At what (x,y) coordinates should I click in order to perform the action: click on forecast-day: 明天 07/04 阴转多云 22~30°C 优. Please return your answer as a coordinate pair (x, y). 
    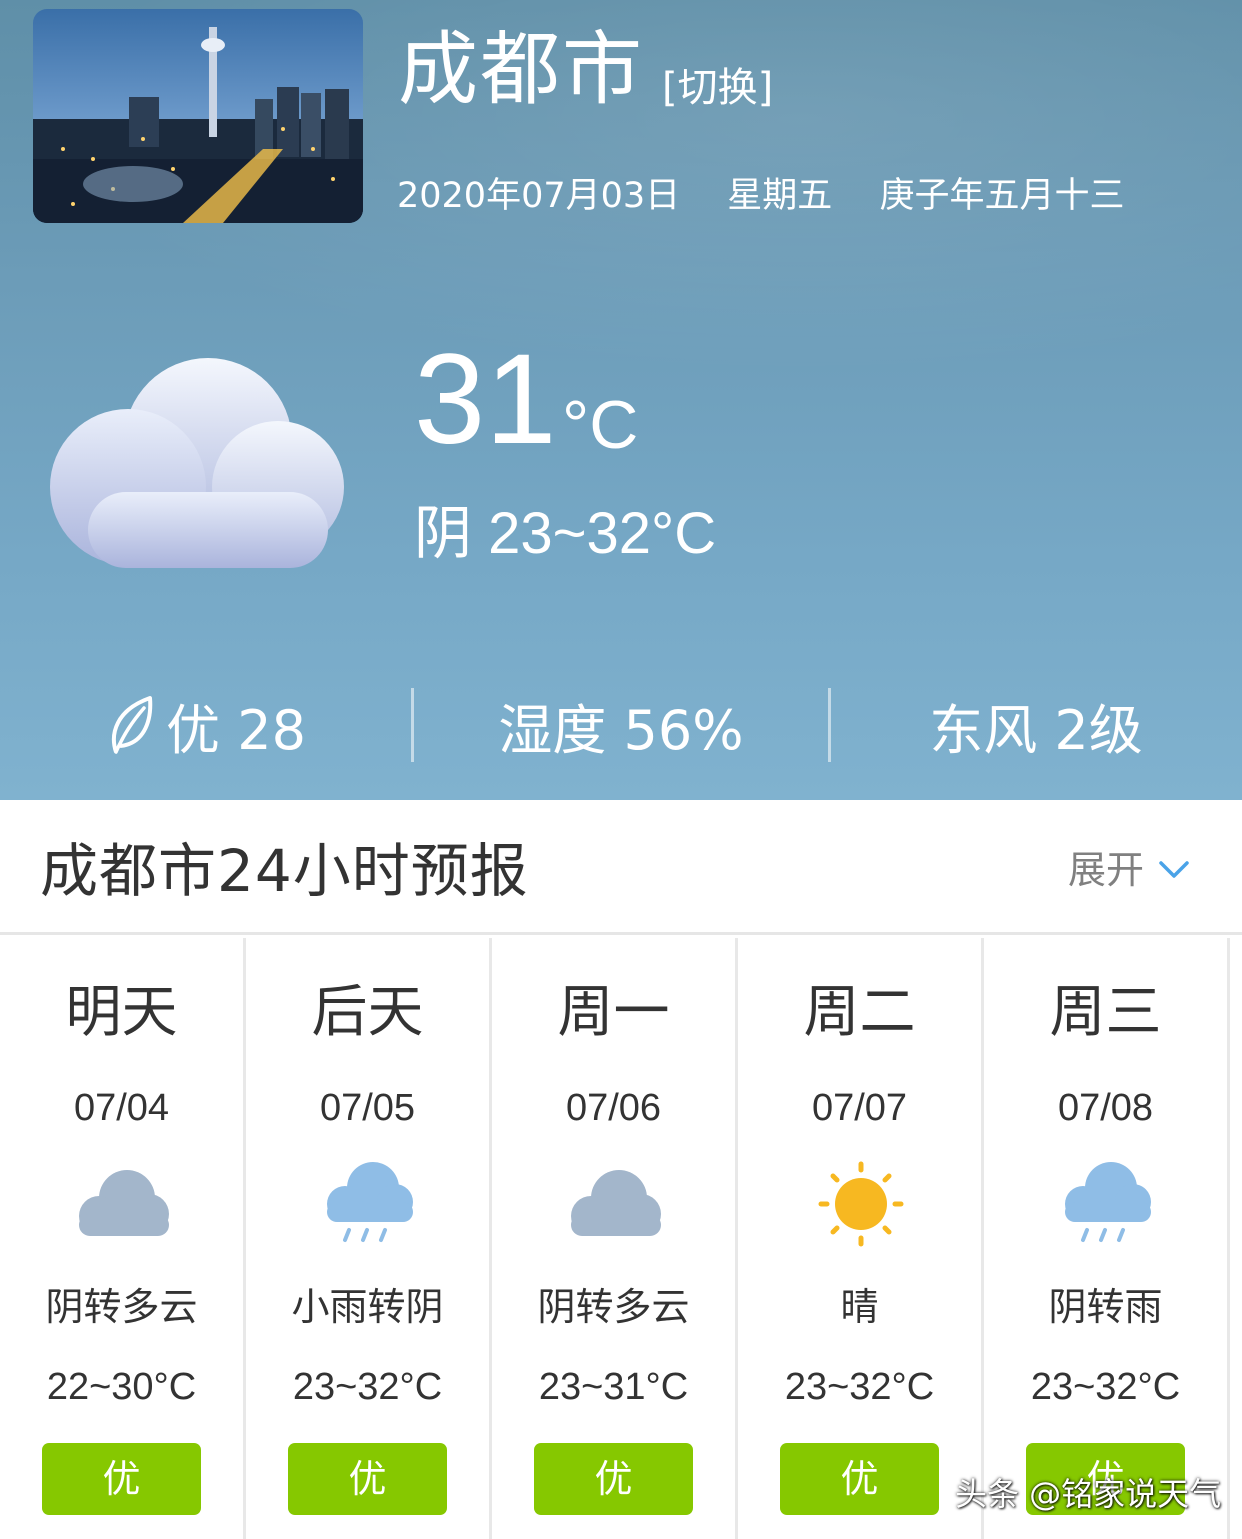
    Looking at the image, I should click on (123, 1238).